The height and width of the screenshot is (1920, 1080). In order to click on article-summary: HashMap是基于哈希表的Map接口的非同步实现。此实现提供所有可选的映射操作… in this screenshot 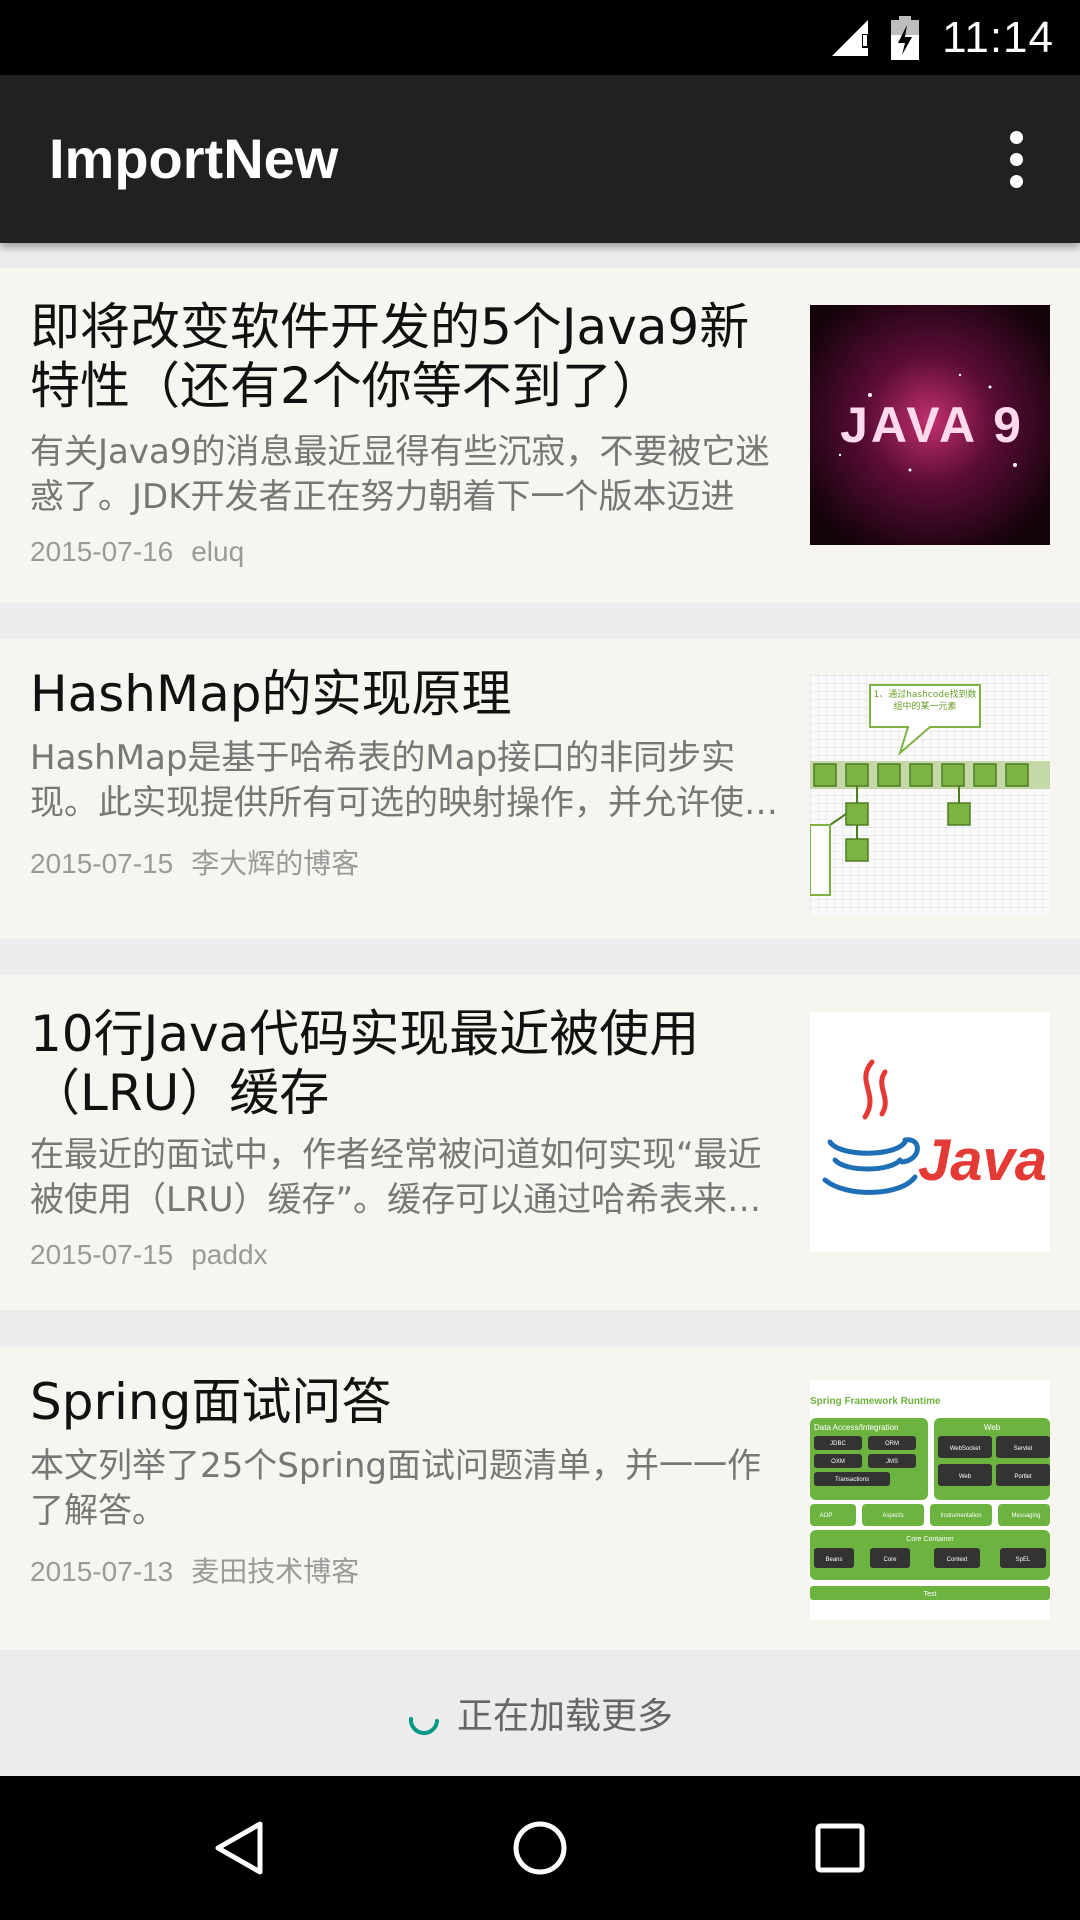, I will do `click(404, 780)`.